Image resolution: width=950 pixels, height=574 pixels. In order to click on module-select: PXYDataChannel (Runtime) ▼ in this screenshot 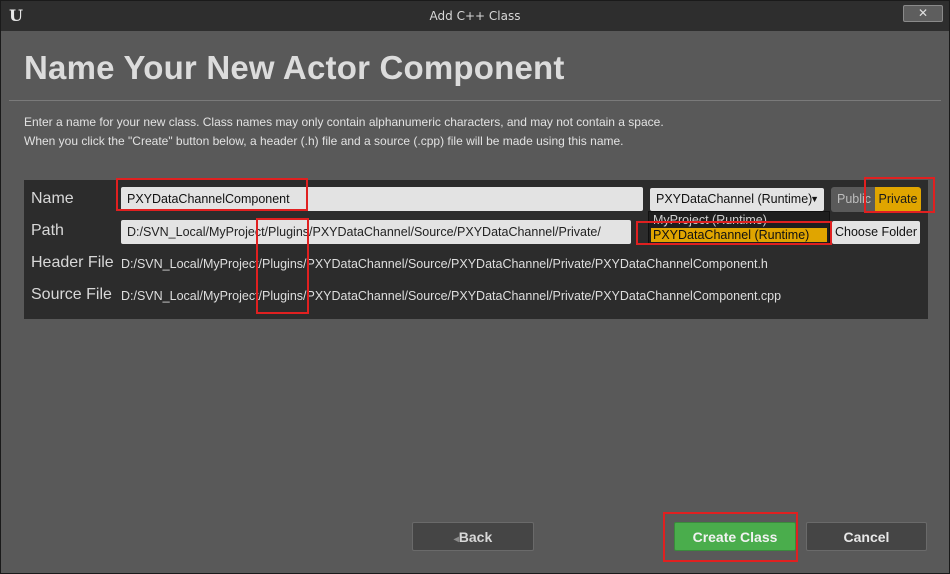, I will do `click(737, 199)`.